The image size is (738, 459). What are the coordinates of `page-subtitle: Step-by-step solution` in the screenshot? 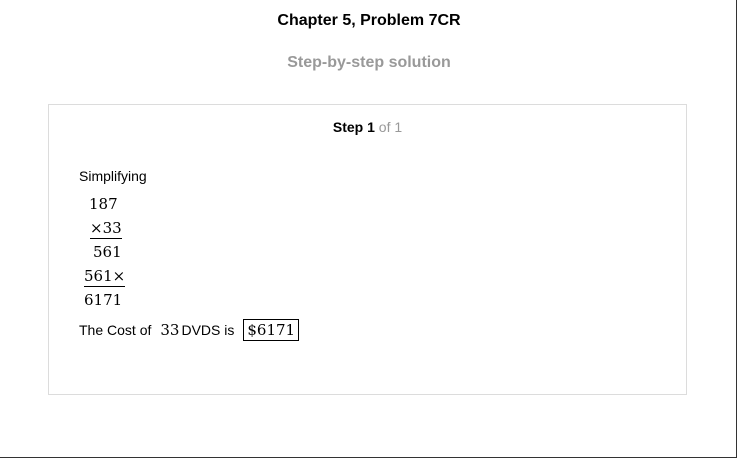 It's located at (369, 62).